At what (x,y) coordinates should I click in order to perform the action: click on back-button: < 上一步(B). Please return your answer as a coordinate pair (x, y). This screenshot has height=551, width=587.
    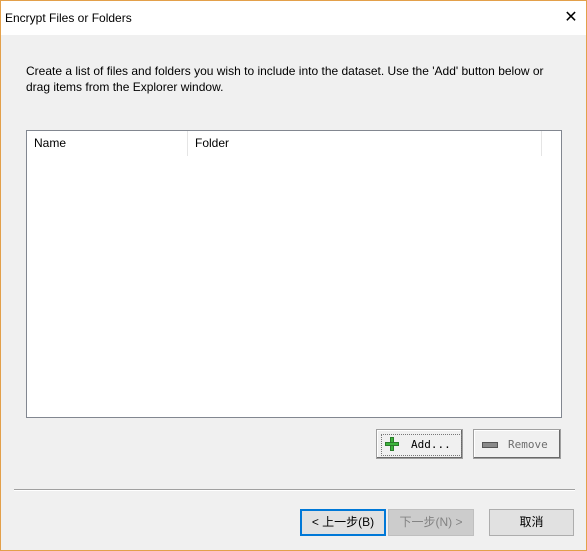
    Looking at the image, I should click on (343, 522).